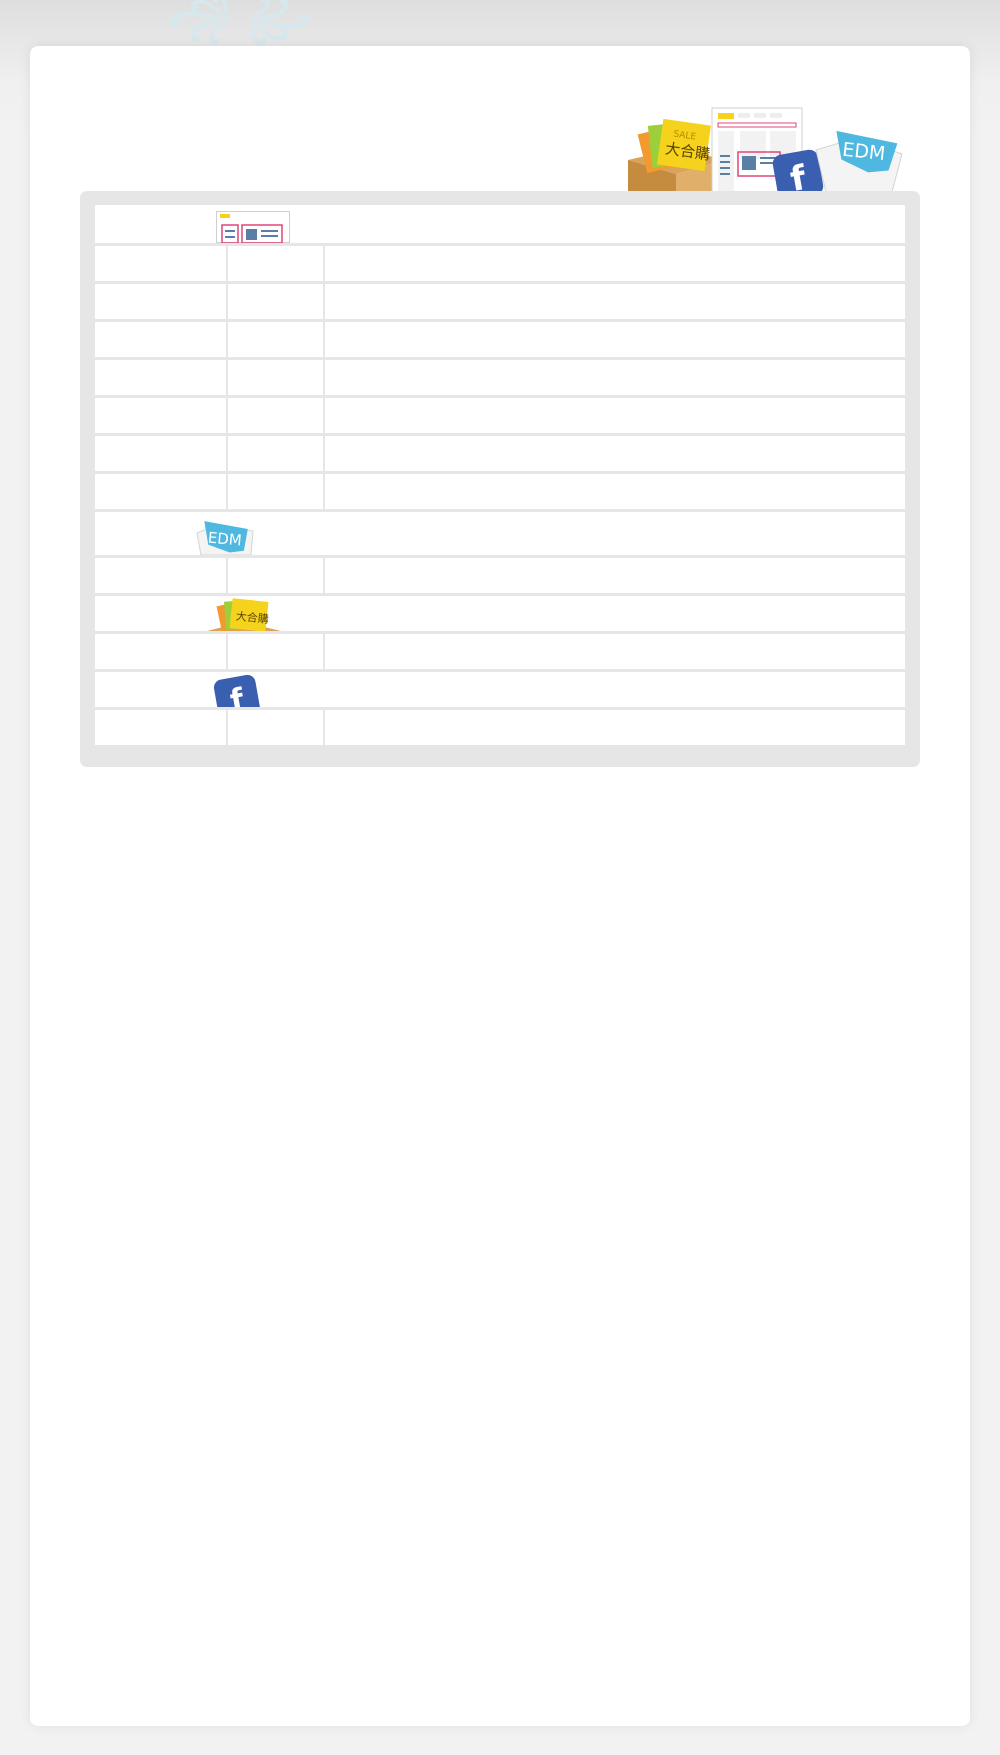 Image resolution: width=1000 pixels, height=1755 pixels. I want to click on section-header-group-buy: 大合購, so click(500, 613).